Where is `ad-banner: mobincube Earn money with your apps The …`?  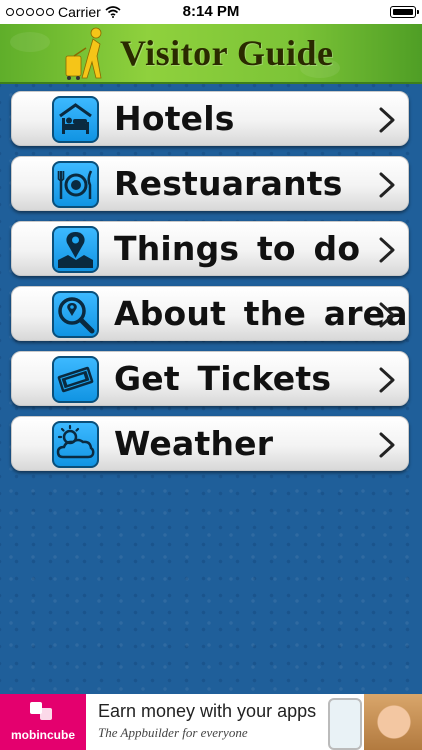
ad-banner: mobincube Earn money with your apps The … is located at coordinates (211, 722).